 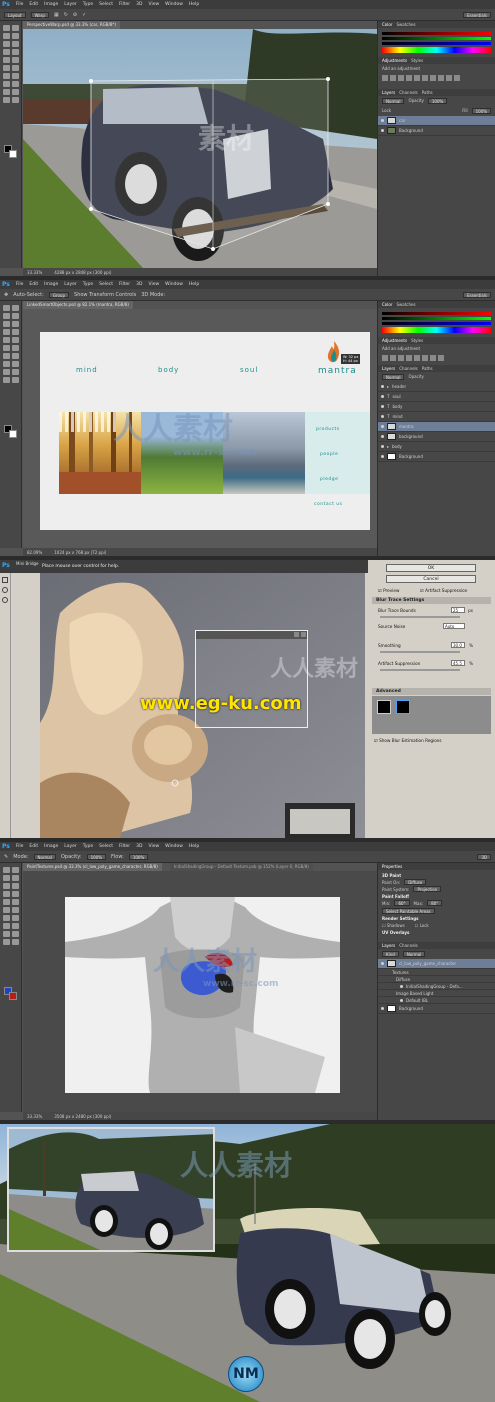 I want to click on eraser-icon, so click(x=6, y=347).